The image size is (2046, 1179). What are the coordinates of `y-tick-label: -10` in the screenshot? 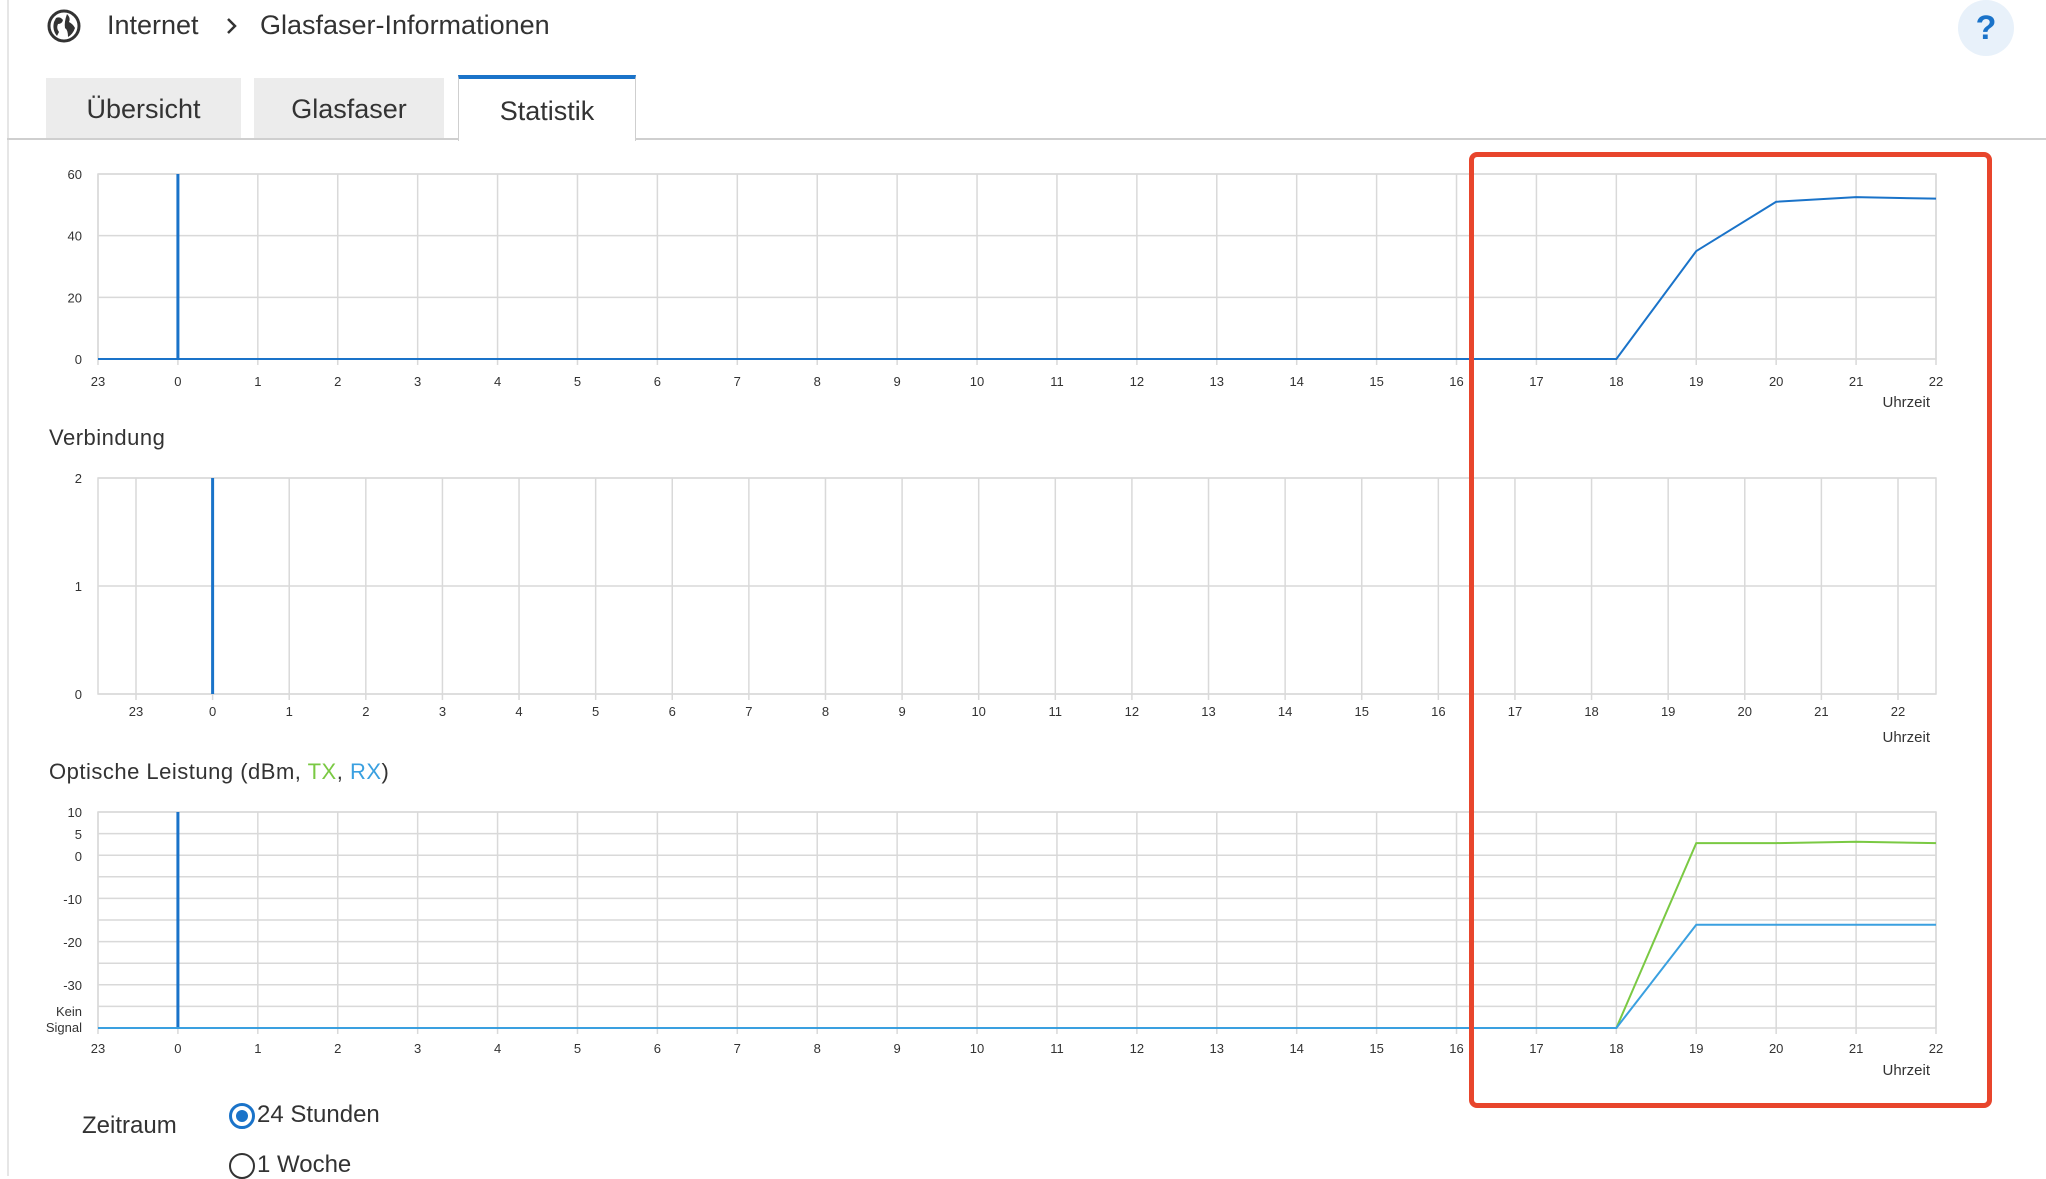 It's located at (72, 899).